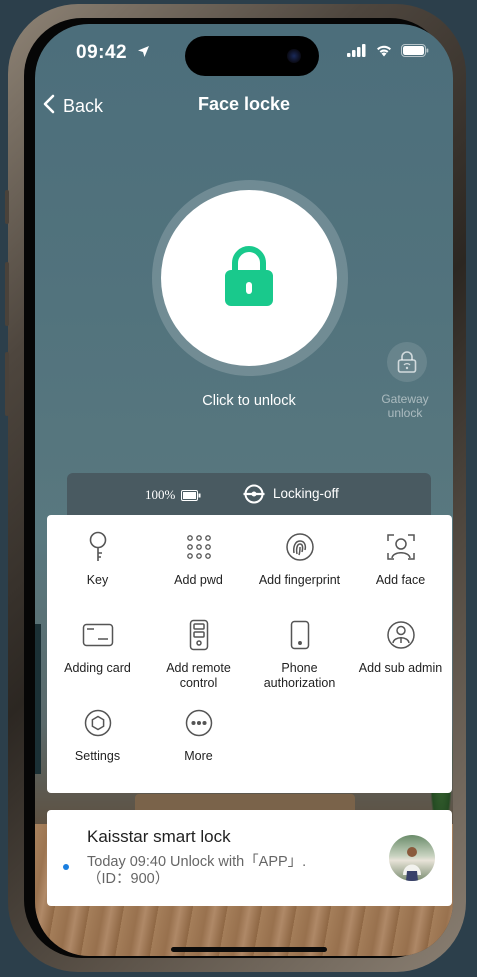 This screenshot has height=977, width=477. I want to click on grid-item-add-sub-admin: Add sub admin, so click(400, 647).